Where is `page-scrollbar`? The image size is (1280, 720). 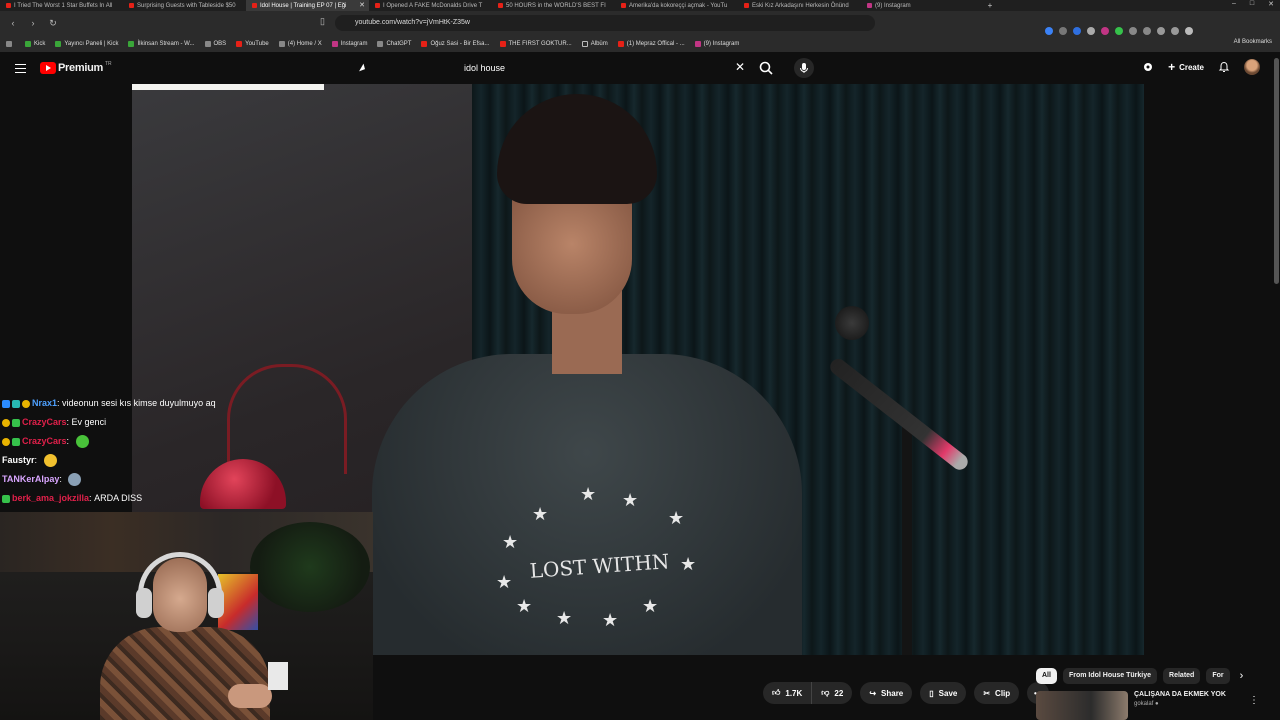
page-scrollbar is located at coordinates (1276, 386).